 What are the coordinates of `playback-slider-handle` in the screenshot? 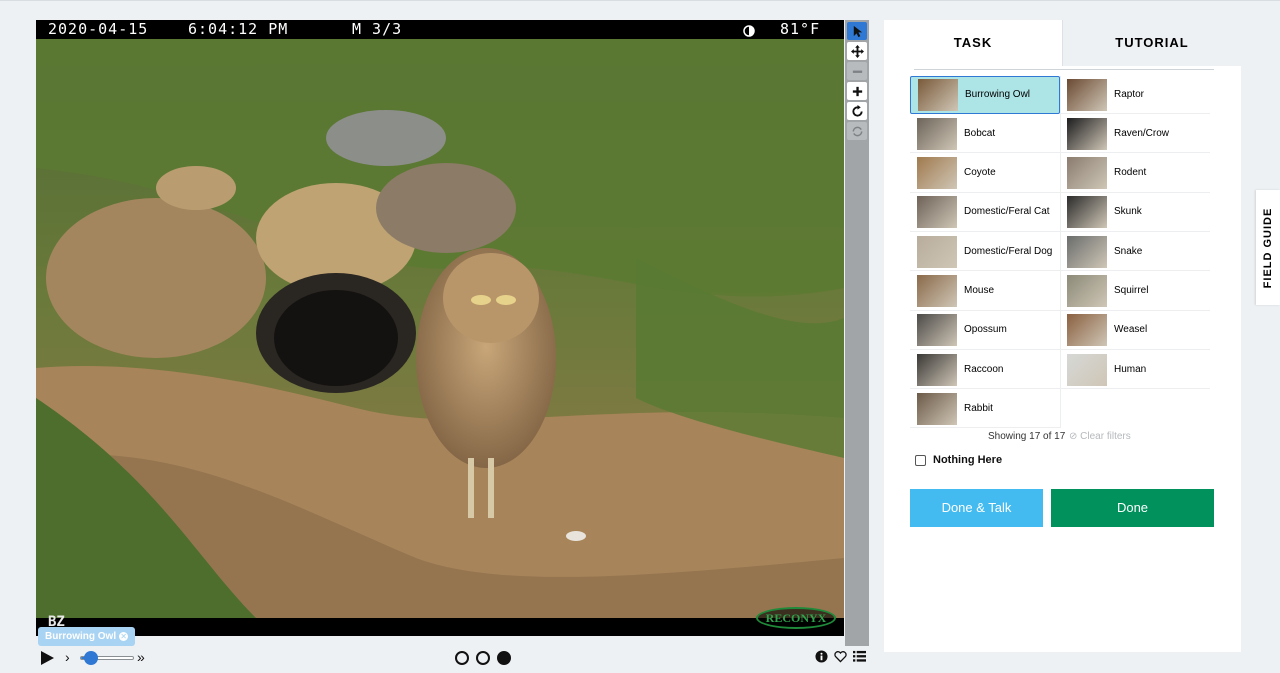 It's located at (91, 658).